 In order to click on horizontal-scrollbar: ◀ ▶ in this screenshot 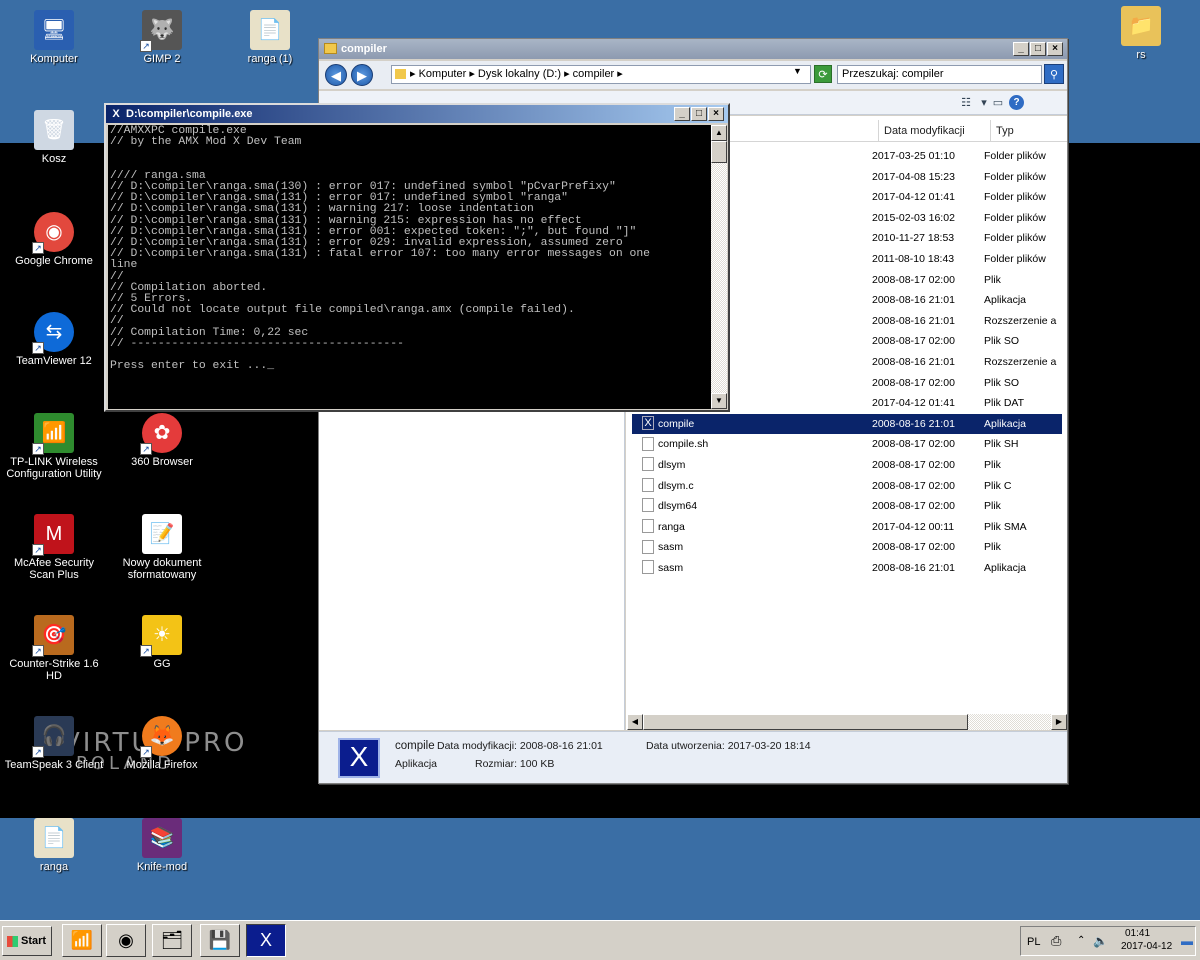, I will do `click(847, 722)`.